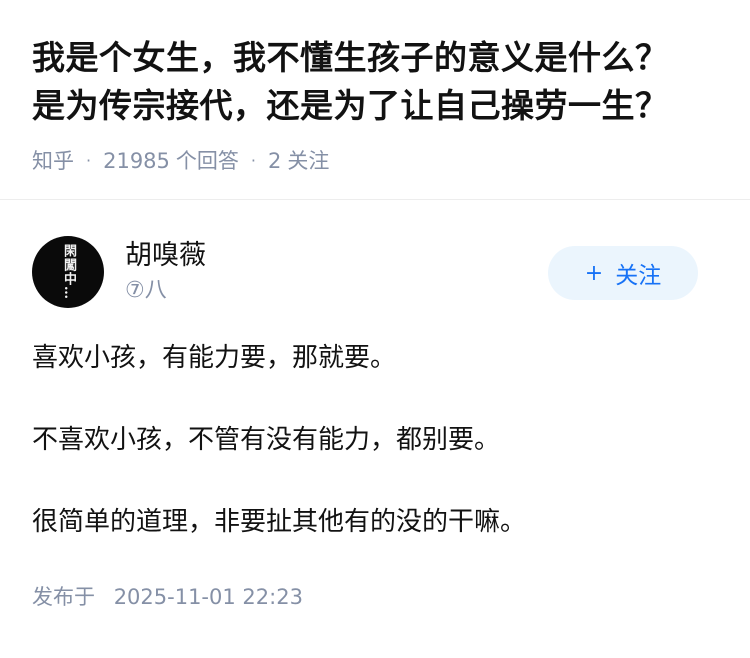  Describe the element at coordinates (279, 522) in the screenshot. I see `answer-paragraph: 很简单的道理，非要扯其他有的没的干嘛。` at that location.